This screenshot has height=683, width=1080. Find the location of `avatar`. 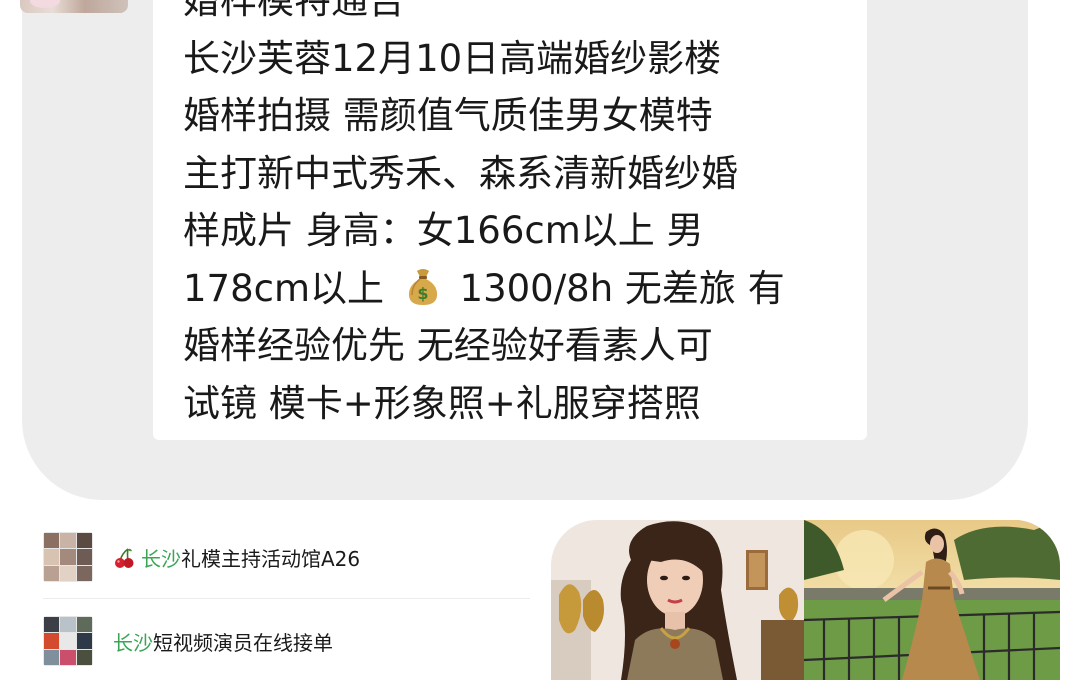

avatar is located at coordinates (74, 6).